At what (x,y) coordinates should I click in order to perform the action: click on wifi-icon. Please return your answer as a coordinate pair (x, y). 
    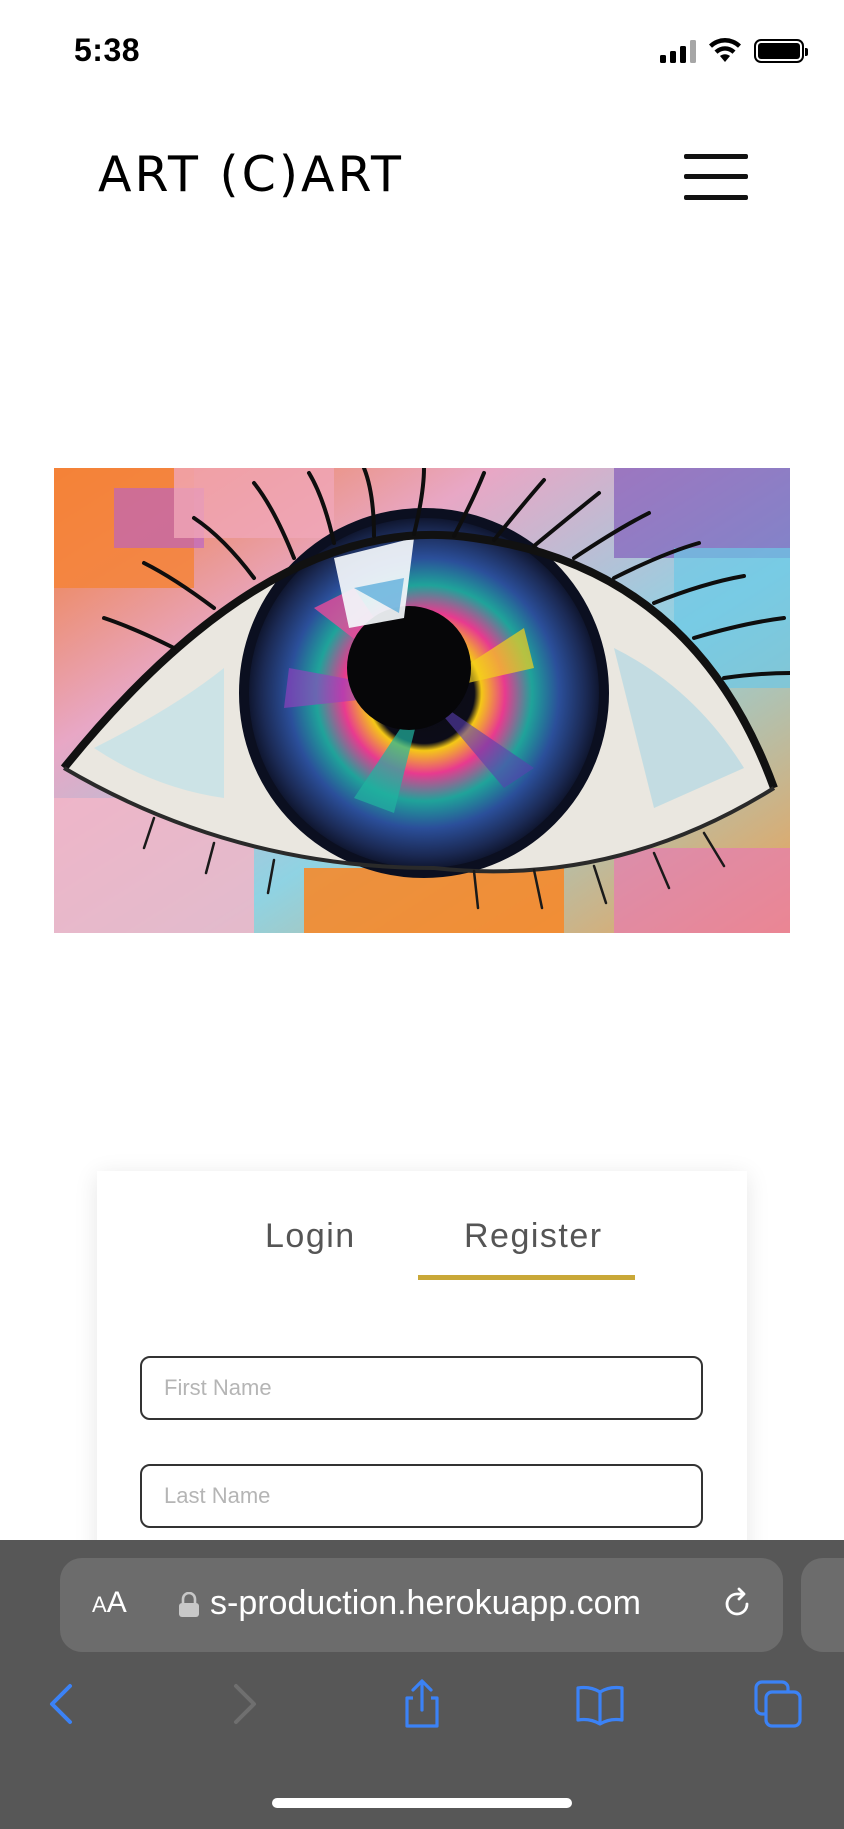
    Looking at the image, I should click on (725, 50).